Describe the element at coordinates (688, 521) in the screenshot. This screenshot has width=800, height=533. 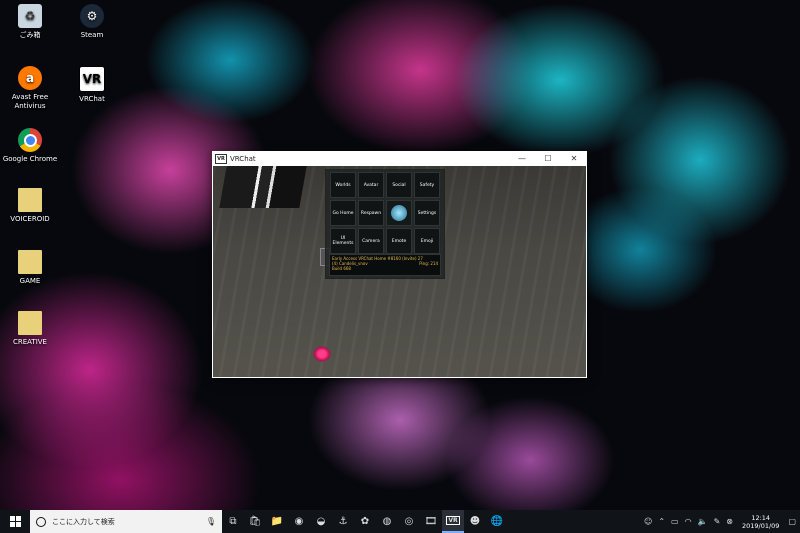
I see `wifi-icon: ◠` at that location.